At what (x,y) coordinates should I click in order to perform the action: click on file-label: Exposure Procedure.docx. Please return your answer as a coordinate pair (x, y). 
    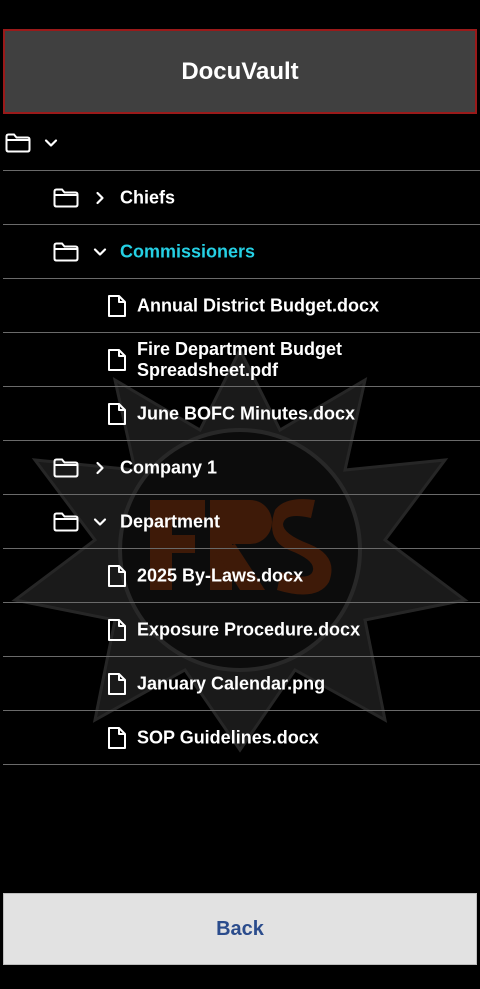
    Looking at the image, I should click on (249, 629).